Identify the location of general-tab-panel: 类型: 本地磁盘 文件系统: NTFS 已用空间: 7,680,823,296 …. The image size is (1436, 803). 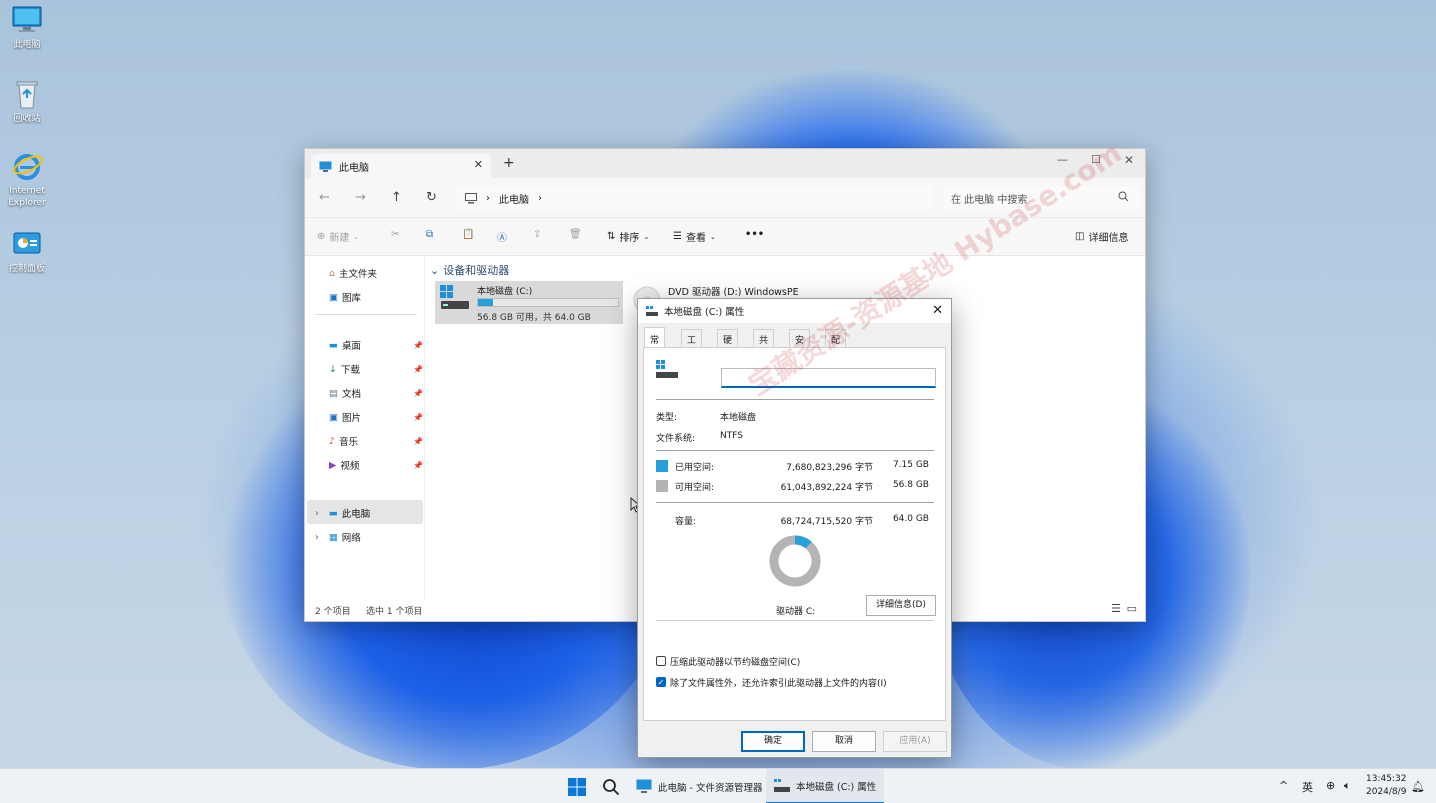
(794, 534).